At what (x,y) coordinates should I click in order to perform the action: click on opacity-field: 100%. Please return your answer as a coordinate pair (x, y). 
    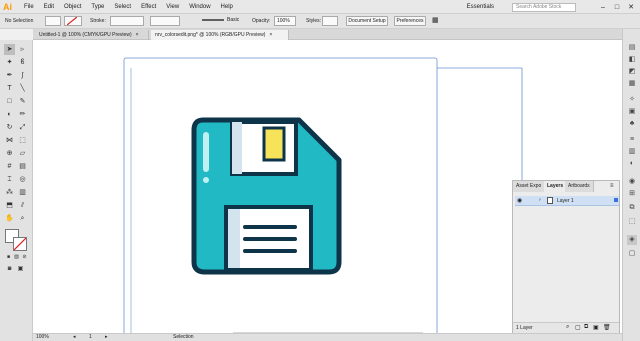
    Looking at the image, I should click on (285, 21).